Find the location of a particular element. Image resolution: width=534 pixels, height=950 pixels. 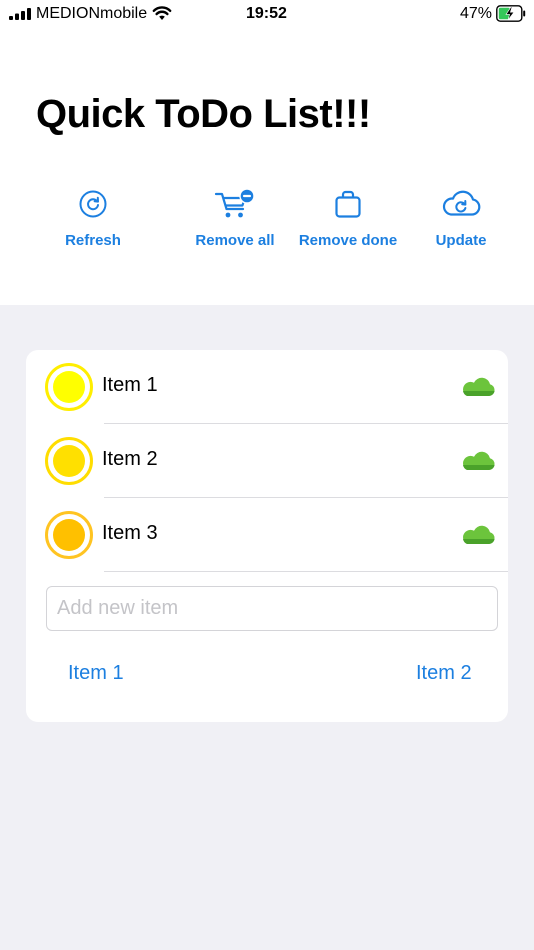

wifi-icon is located at coordinates (162, 13).